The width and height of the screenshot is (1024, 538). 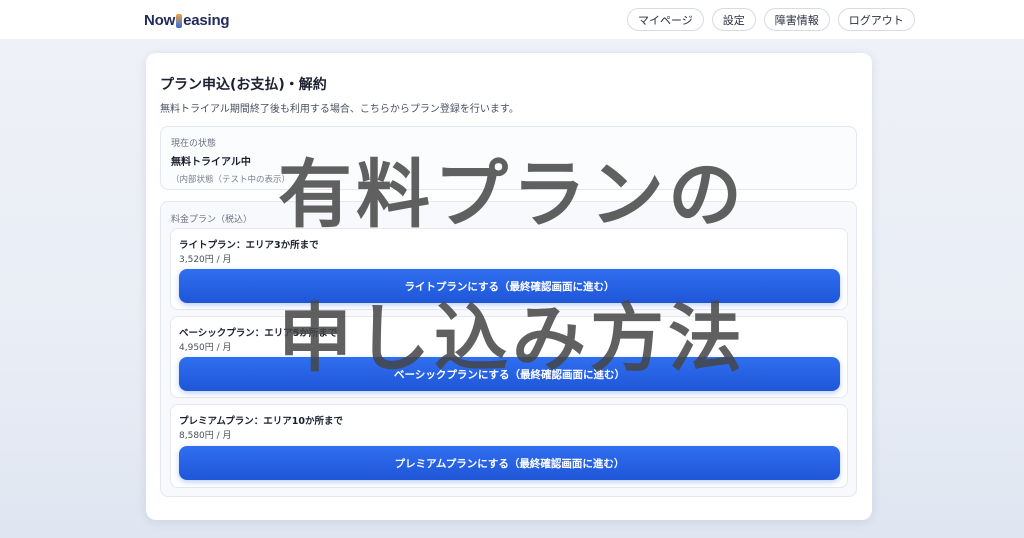 I want to click on status-note: （内部状態（テスト中の表示）, so click(x=231, y=180).